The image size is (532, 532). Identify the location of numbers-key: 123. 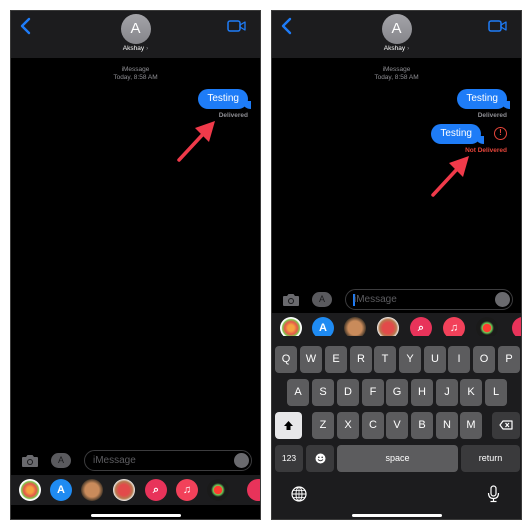
(289, 458).